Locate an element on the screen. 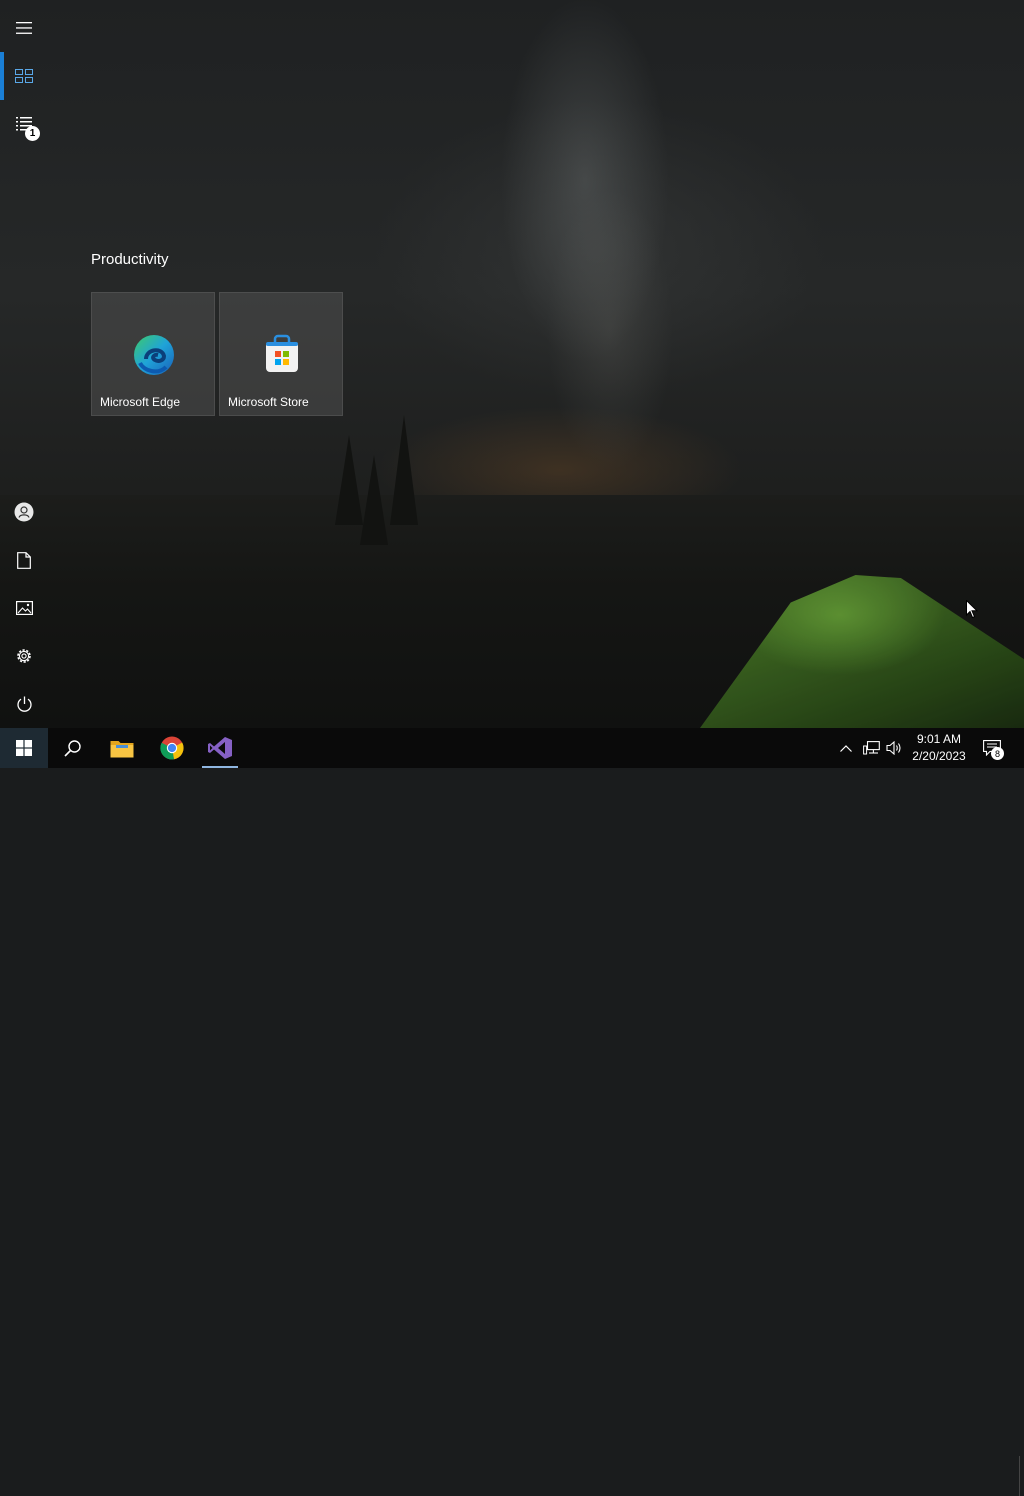 Image resolution: width=1024 pixels, height=1496 pixels. folder-icon is located at coordinates (122, 749).